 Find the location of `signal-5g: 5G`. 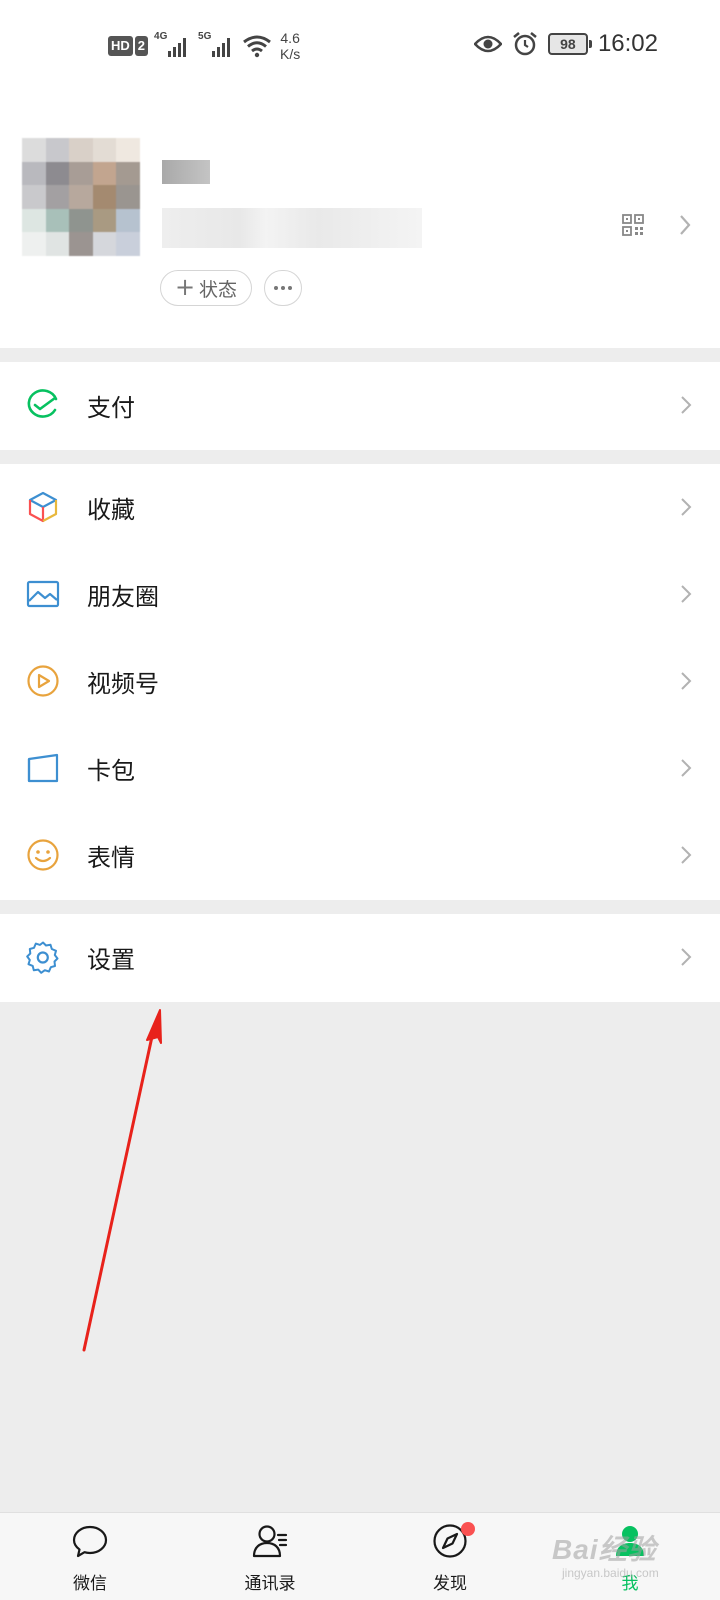

signal-5g: 5G is located at coordinates (217, 45).